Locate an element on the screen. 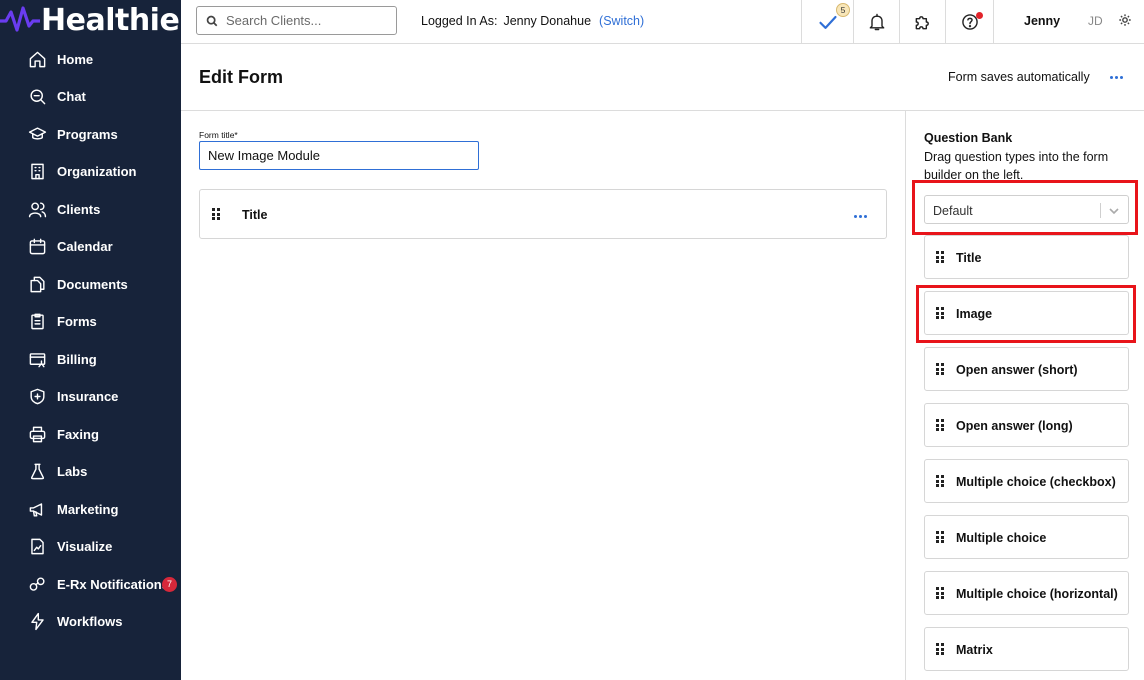 The width and height of the screenshot is (1144, 680). sidebar-item-documents: Documents is located at coordinates (90, 284).